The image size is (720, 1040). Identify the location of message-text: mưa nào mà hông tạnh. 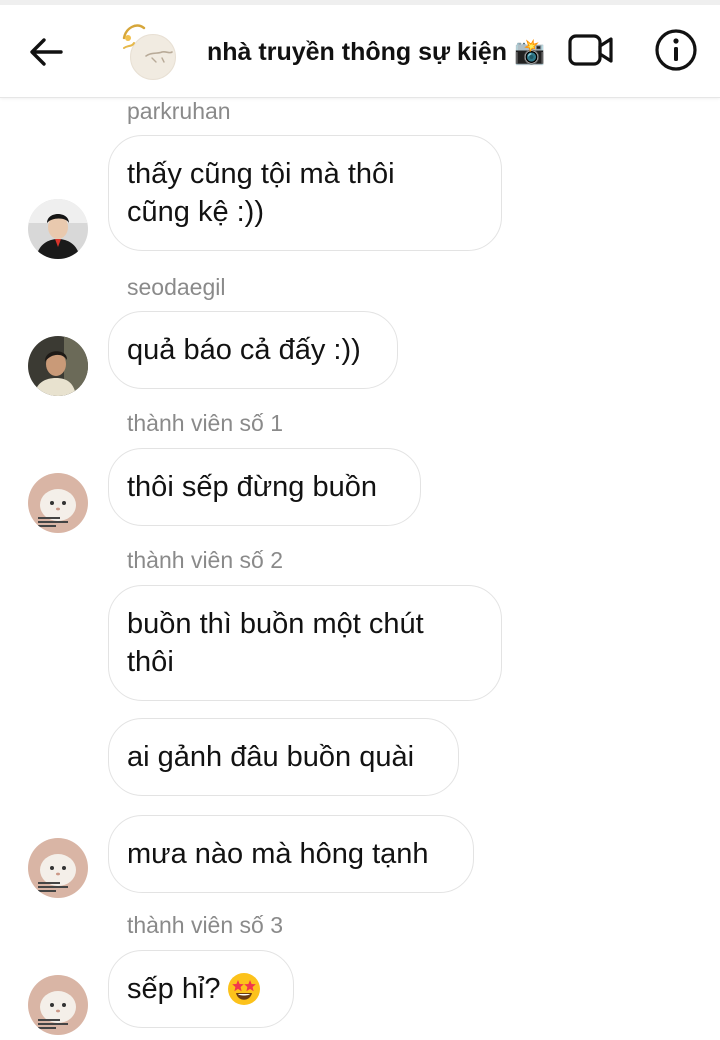
(278, 854).